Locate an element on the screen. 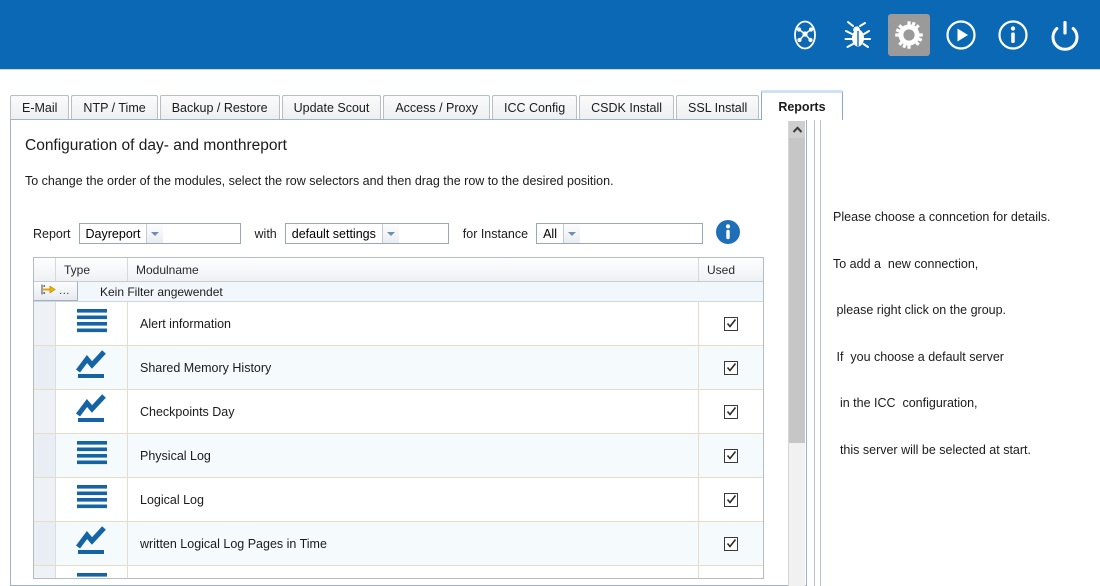 This screenshot has height=586, width=1100. chevron-up-icon is located at coordinates (797, 130).